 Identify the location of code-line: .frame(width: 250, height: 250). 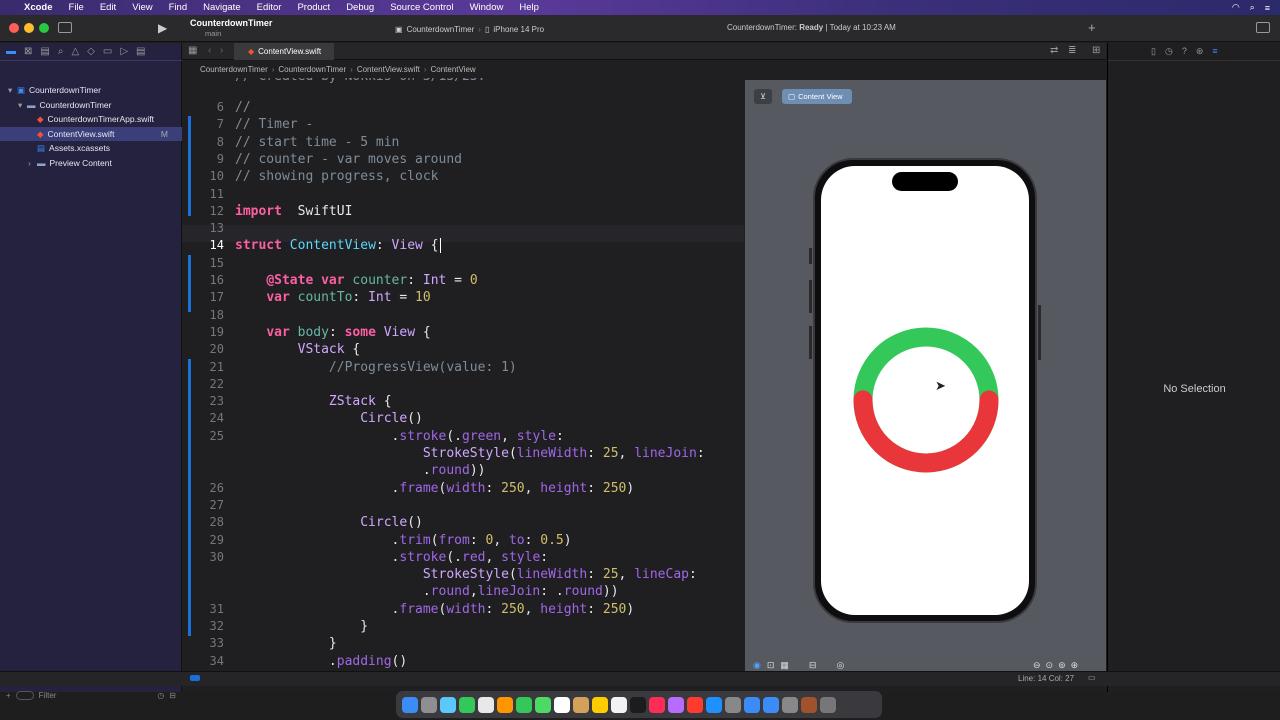
(435, 488).